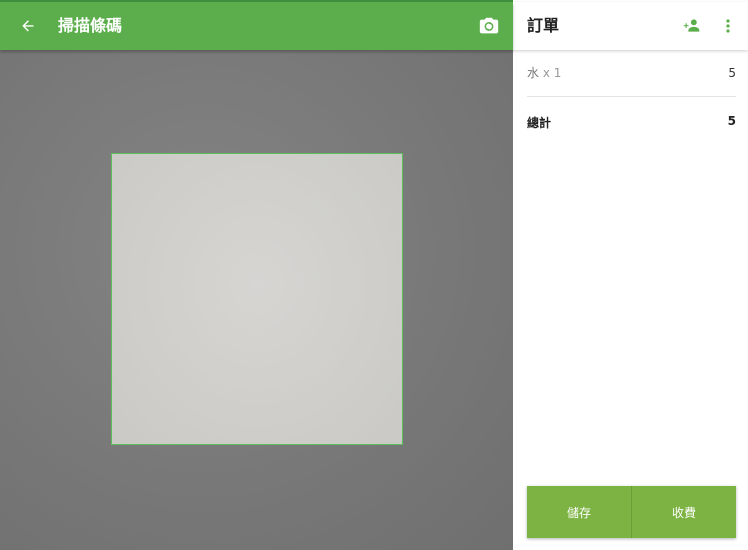  I want to click on total-value: 5, so click(731, 121).